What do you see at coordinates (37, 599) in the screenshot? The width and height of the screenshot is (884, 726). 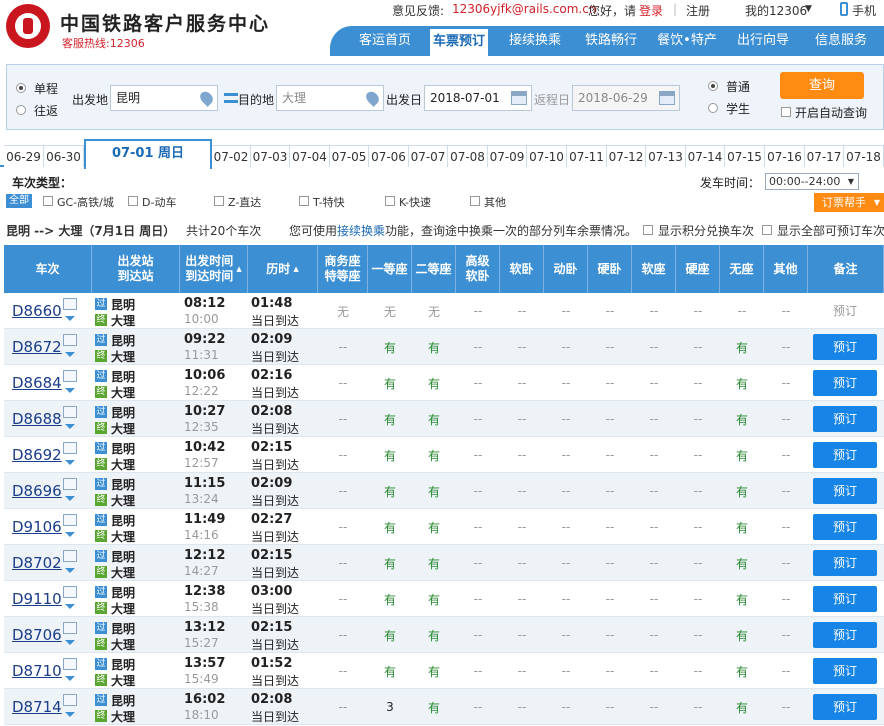 I see `train-number-link: D9110` at bounding box center [37, 599].